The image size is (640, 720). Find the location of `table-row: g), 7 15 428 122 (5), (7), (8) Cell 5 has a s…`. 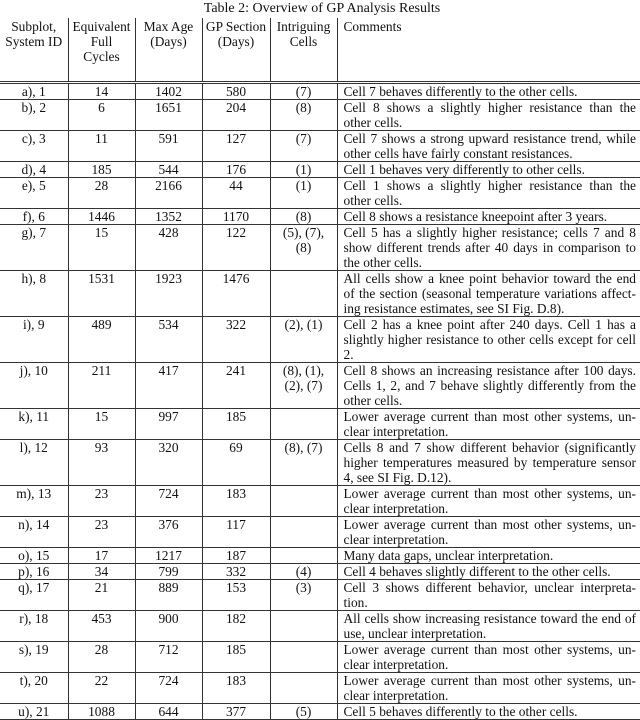

table-row: g), 7 15 428 122 (5), (7), (8) Cell 5 has a s… is located at coordinates (320, 247).